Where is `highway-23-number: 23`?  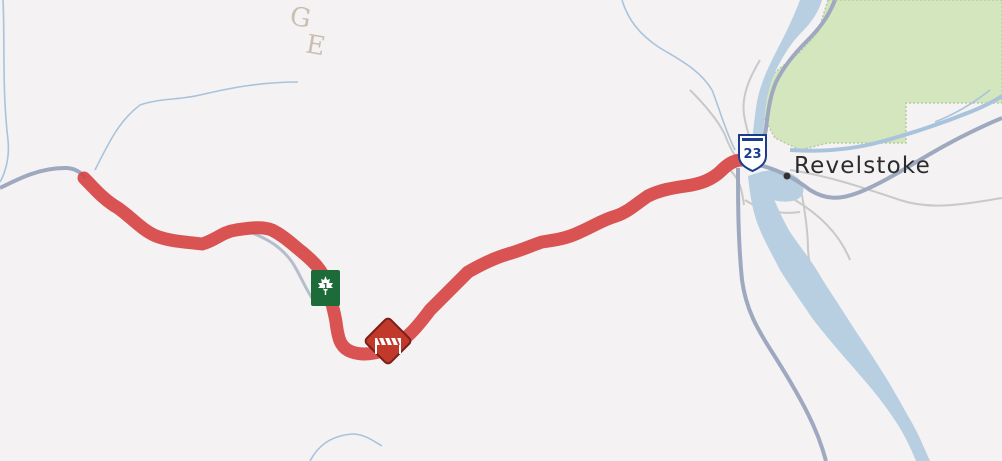 highway-23-number: 23 is located at coordinates (752, 154).